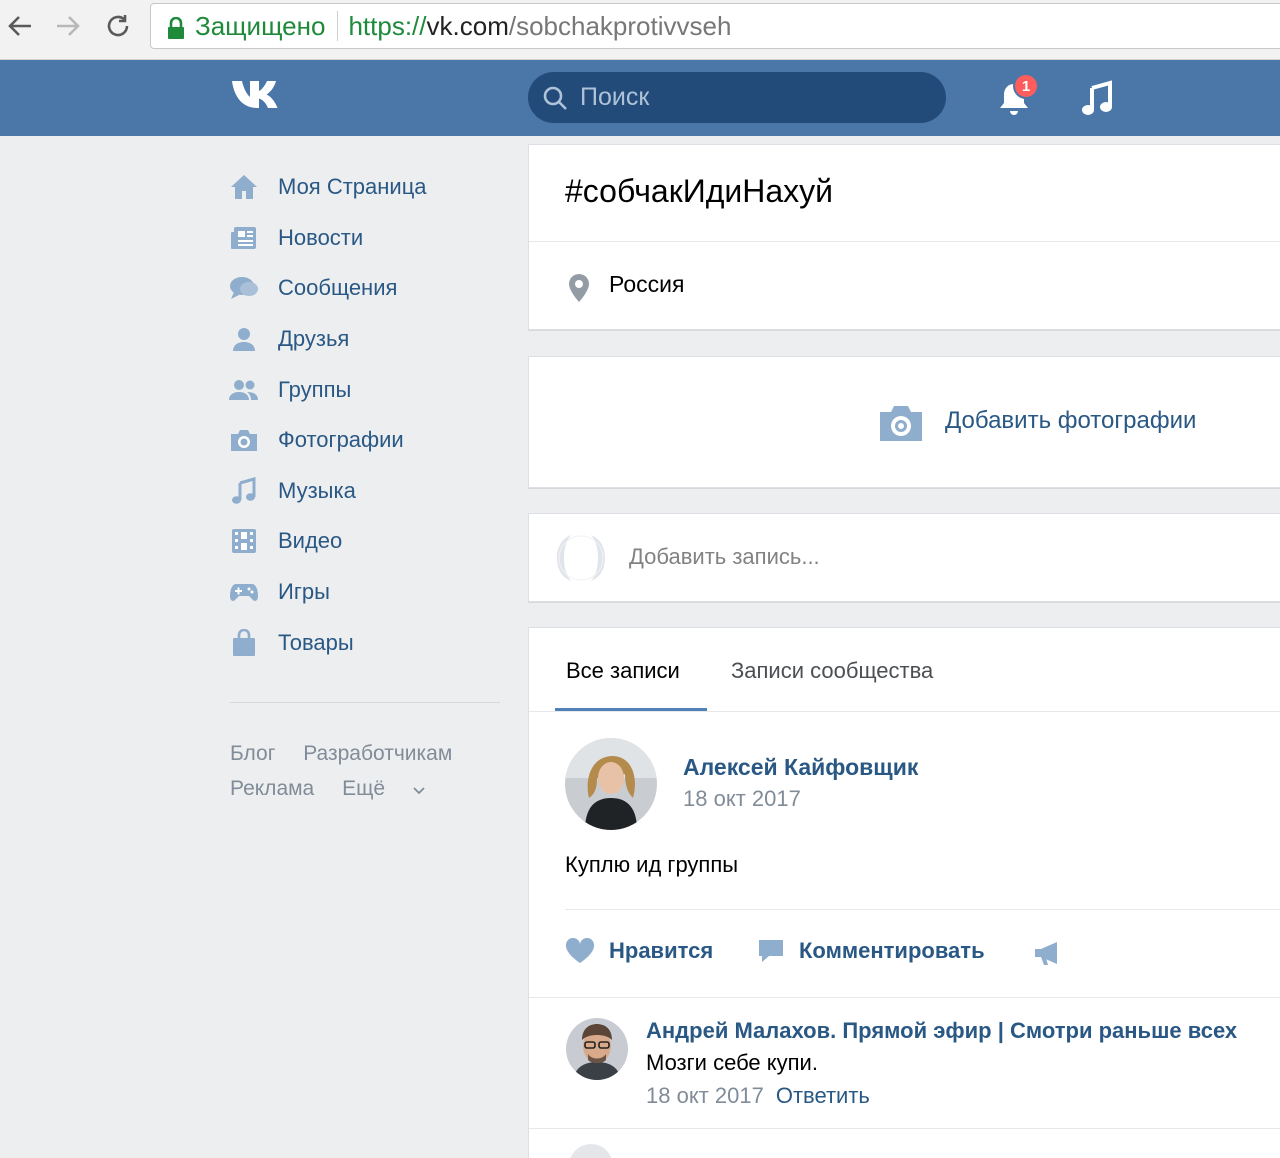 The image size is (1280, 1158). I want to click on gamepad-icon, so click(244, 592).